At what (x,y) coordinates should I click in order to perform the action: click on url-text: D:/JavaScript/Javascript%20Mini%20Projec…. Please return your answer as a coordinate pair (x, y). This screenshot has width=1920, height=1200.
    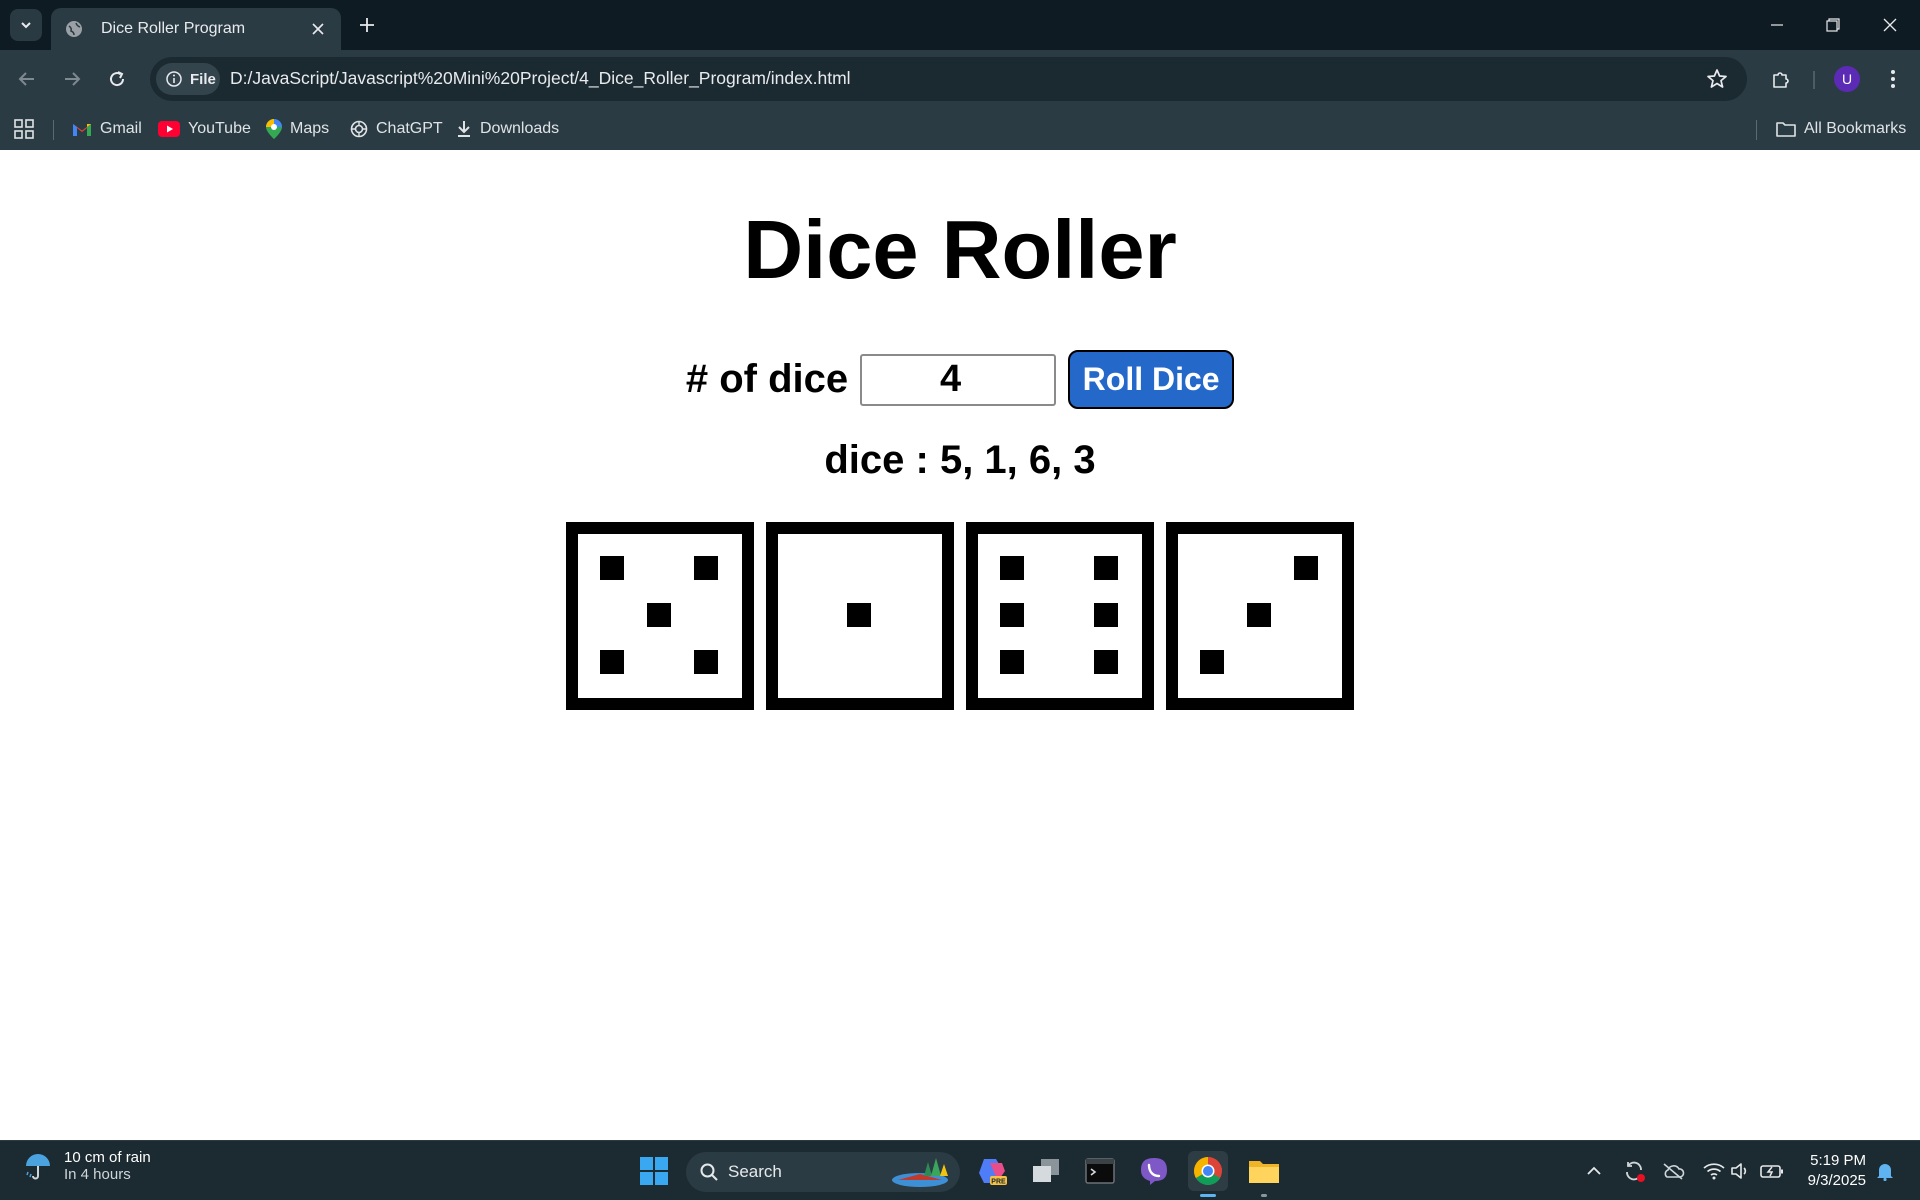
    Looking at the image, I should click on (540, 78).